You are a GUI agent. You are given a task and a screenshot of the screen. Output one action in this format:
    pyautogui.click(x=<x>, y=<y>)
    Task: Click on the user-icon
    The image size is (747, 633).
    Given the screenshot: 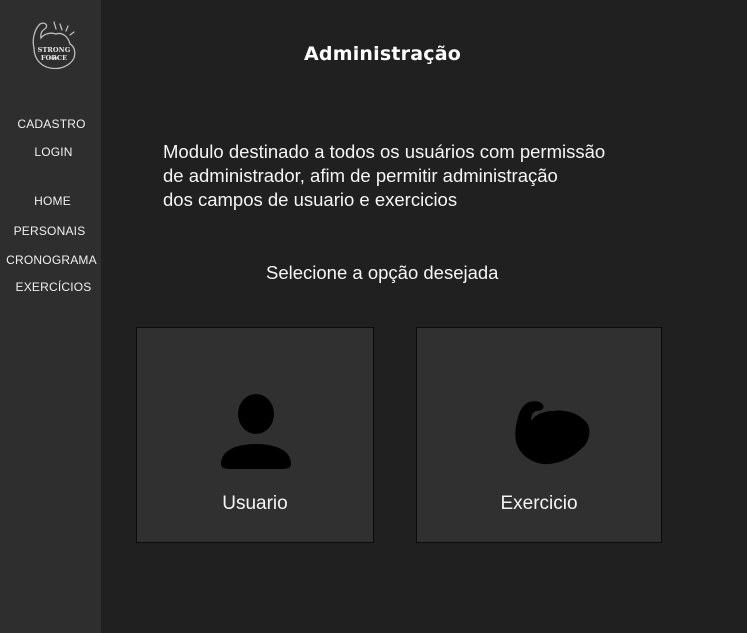 What is the action you would take?
    pyautogui.click(x=256, y=432)
    